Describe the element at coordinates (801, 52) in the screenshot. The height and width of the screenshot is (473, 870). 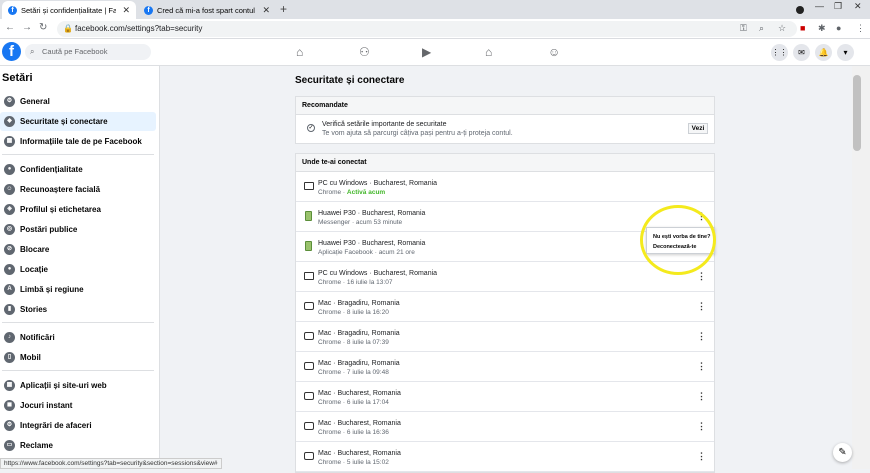
I see `messenger-icon: ✉` at that location.